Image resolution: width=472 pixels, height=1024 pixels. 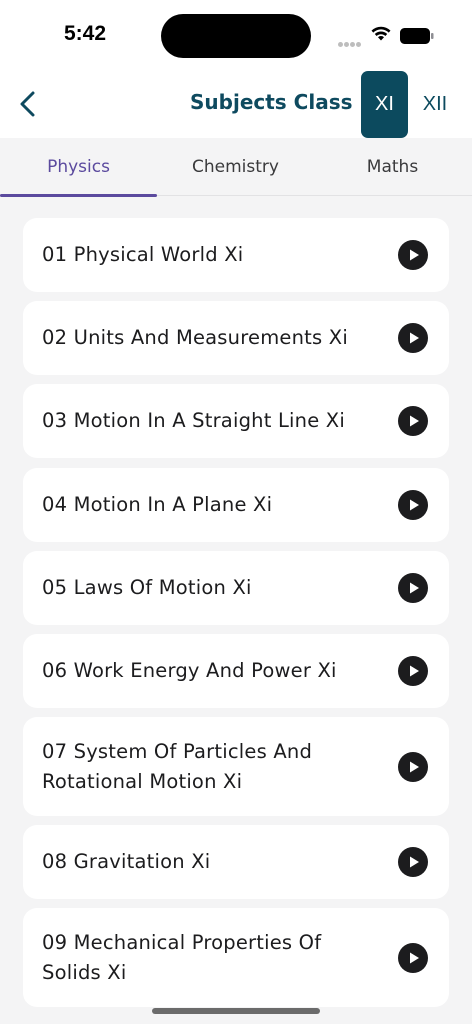 I want to click on list-item: 06 Work Energy And Power Xi, so click(x=236, y=671).